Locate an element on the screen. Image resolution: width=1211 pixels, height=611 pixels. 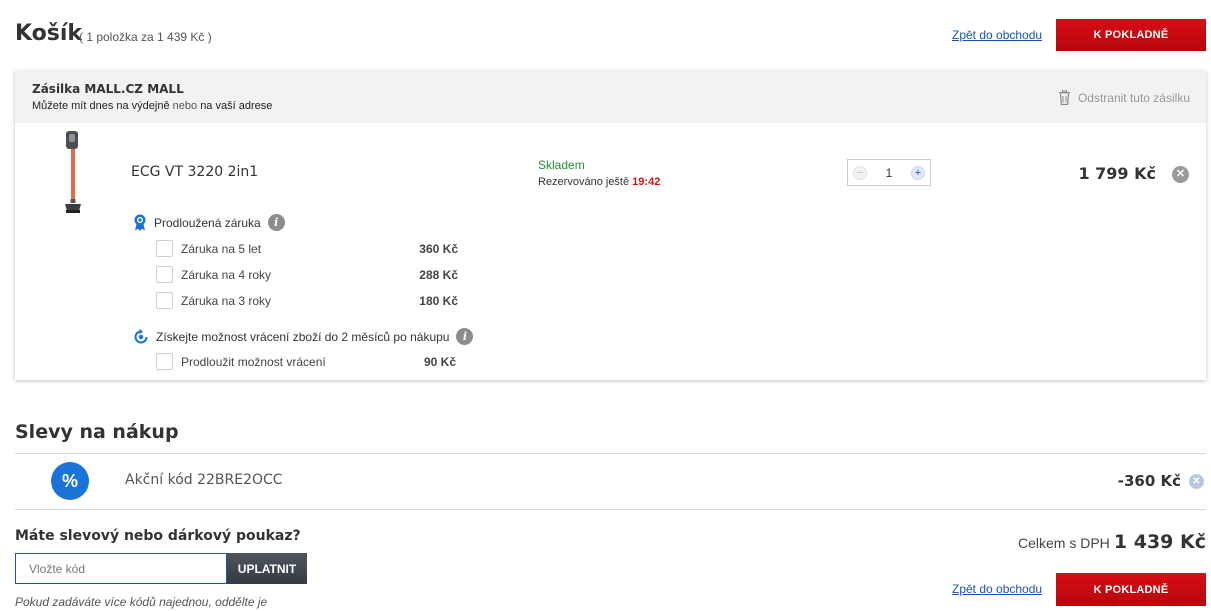
quantity-stepper: − 1 + is located at coordinates (889, 172).